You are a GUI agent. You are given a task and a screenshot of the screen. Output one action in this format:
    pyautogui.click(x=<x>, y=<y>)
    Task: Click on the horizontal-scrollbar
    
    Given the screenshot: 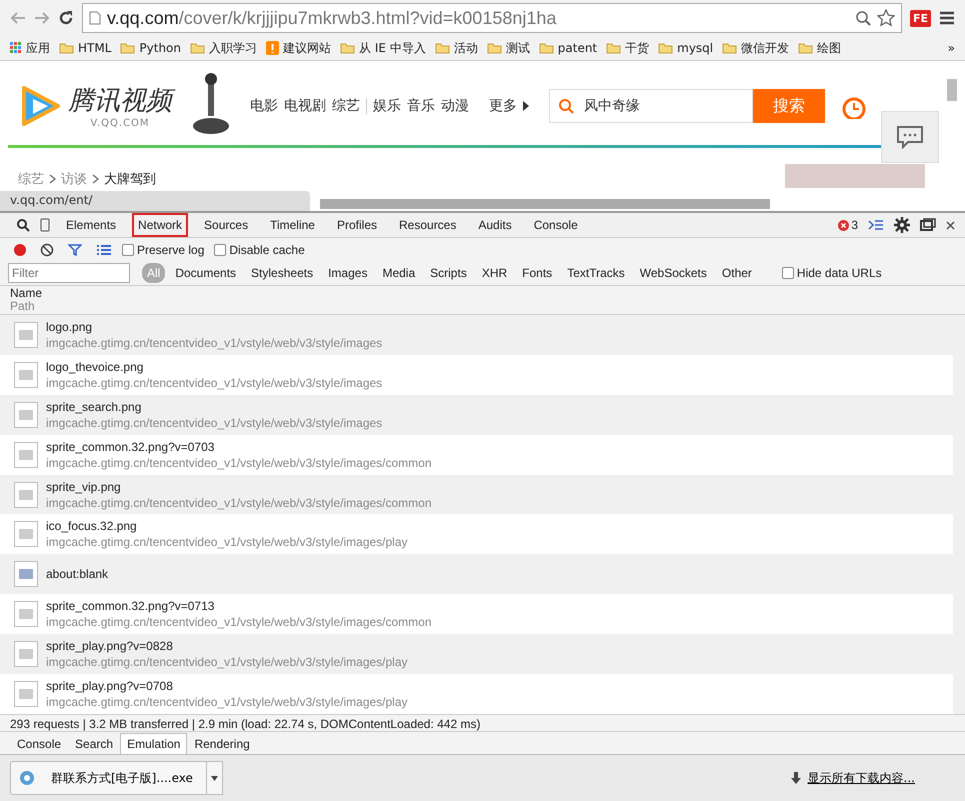 What is the action you would take?
    pyautogui.click(x=545, y=204)
    